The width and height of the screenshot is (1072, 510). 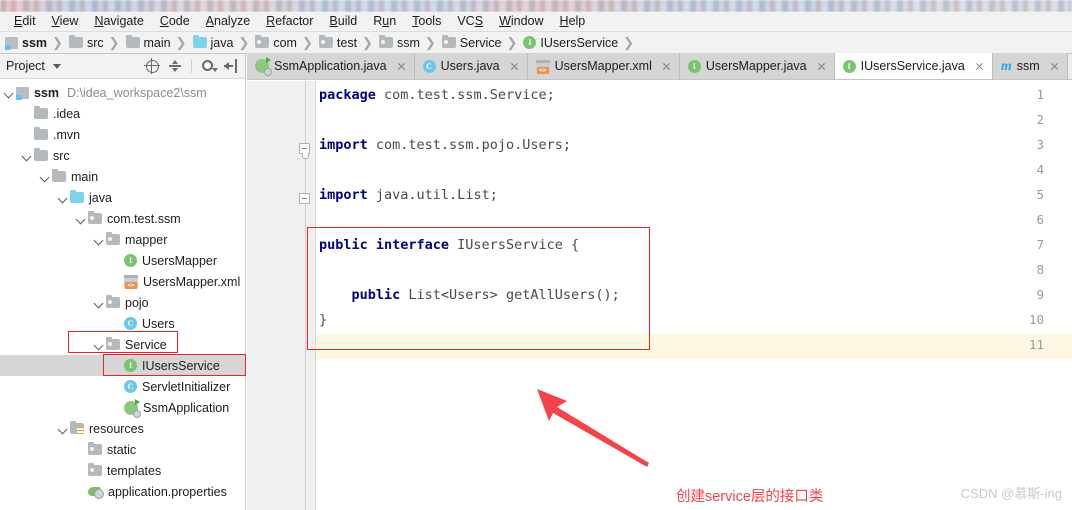 What do you see at coordinates (122, 239) in the screenshot?
I see `tree-item-mapper: mapper` at bounding box center [122, 239].